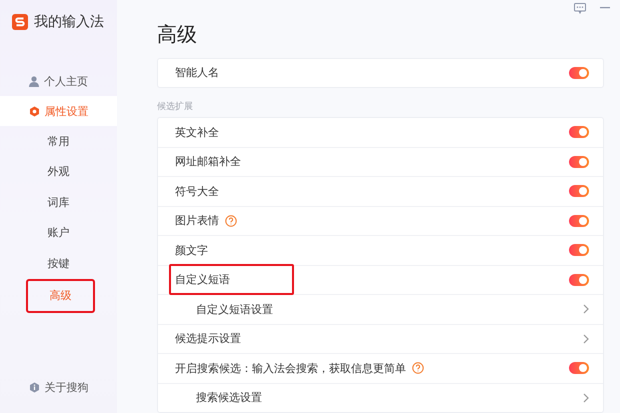 Image resolution: width=620 pixels, height=413 pixels. Describe the element at coordinates (175, 106) in the screenshot. I see `section-label: 候选扩展` at that location.